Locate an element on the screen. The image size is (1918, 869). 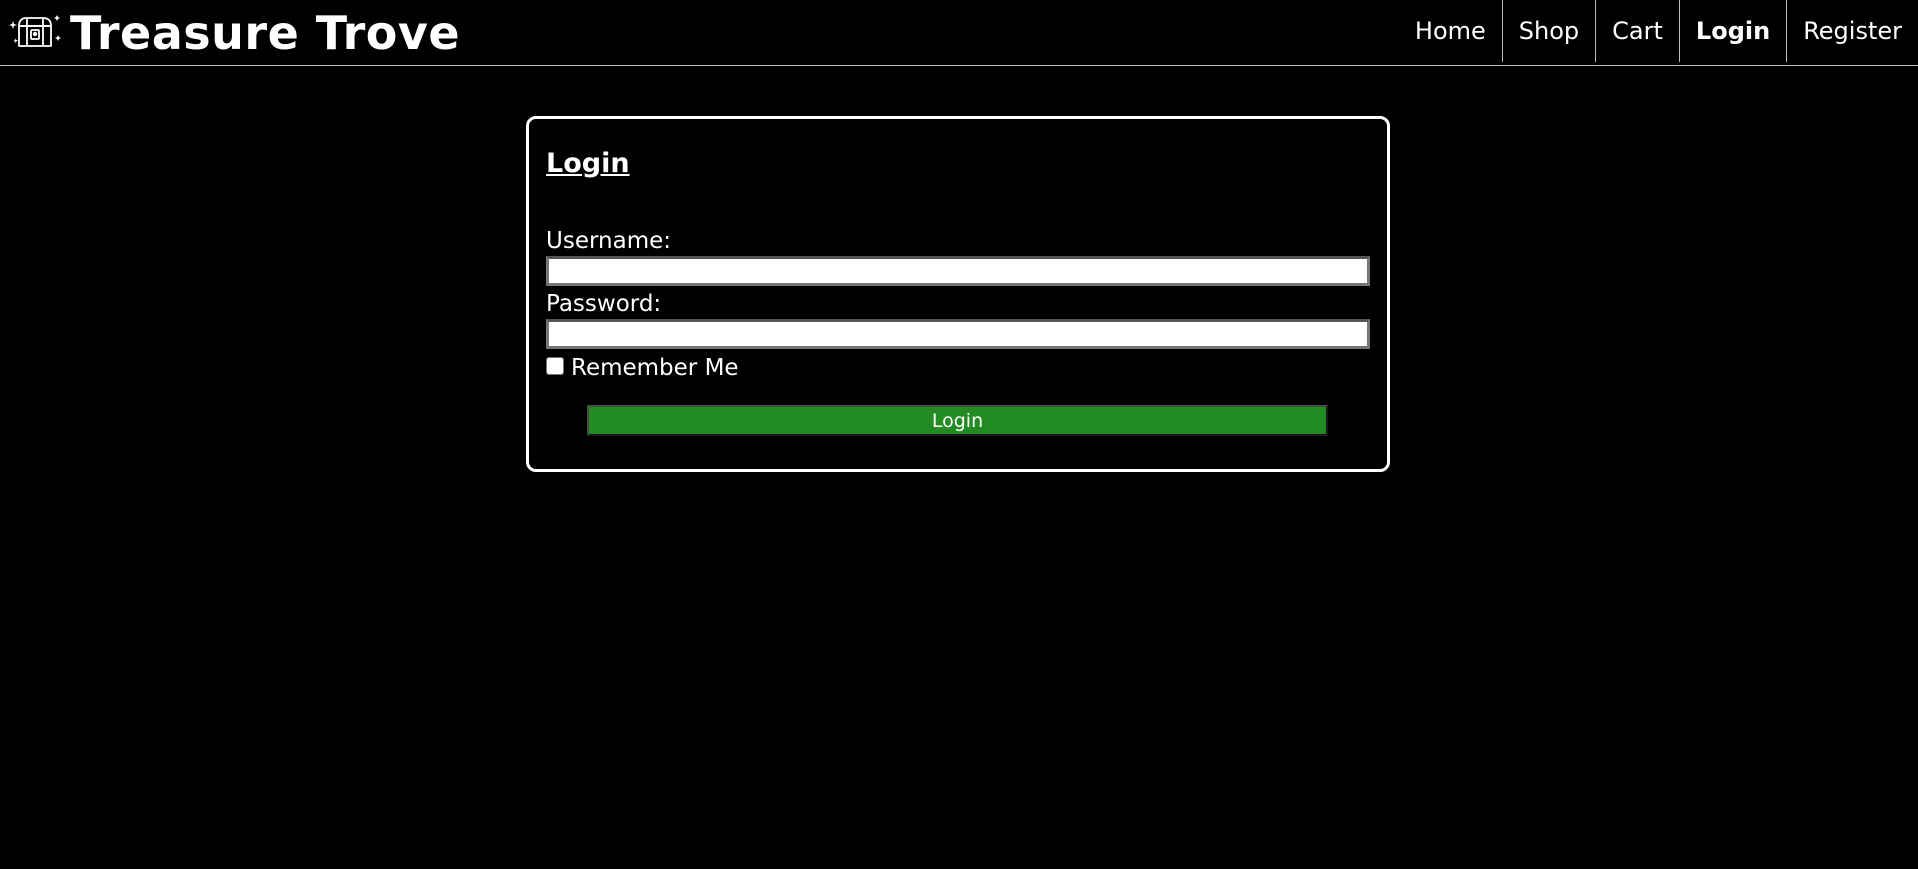
login-title: Login is located at coordinates (588, 163).